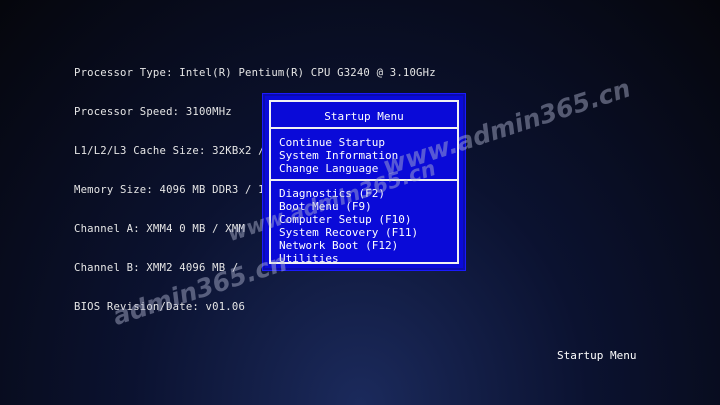 The width and height of the screenshot is (720, 405). What do you see at coordinates (348, 193) in the screenshot?
I see `menu-item-diagnostics: Diagnostics (F2)` at bounding box center [348, 193].